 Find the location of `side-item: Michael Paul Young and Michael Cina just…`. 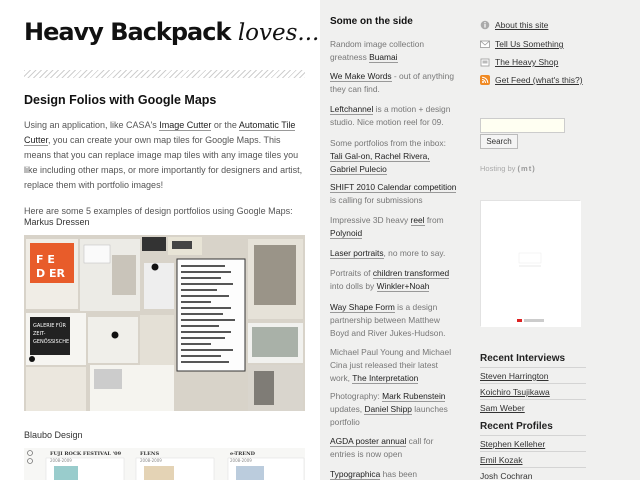

side-item: Michael Paul Young and Michael Cina just… is located at coordinates (394, 365).